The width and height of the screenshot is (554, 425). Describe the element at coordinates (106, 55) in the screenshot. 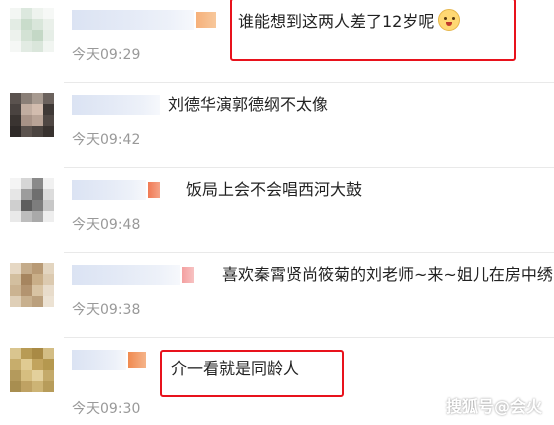

I see `timestamp: 今天09:29` at that location.